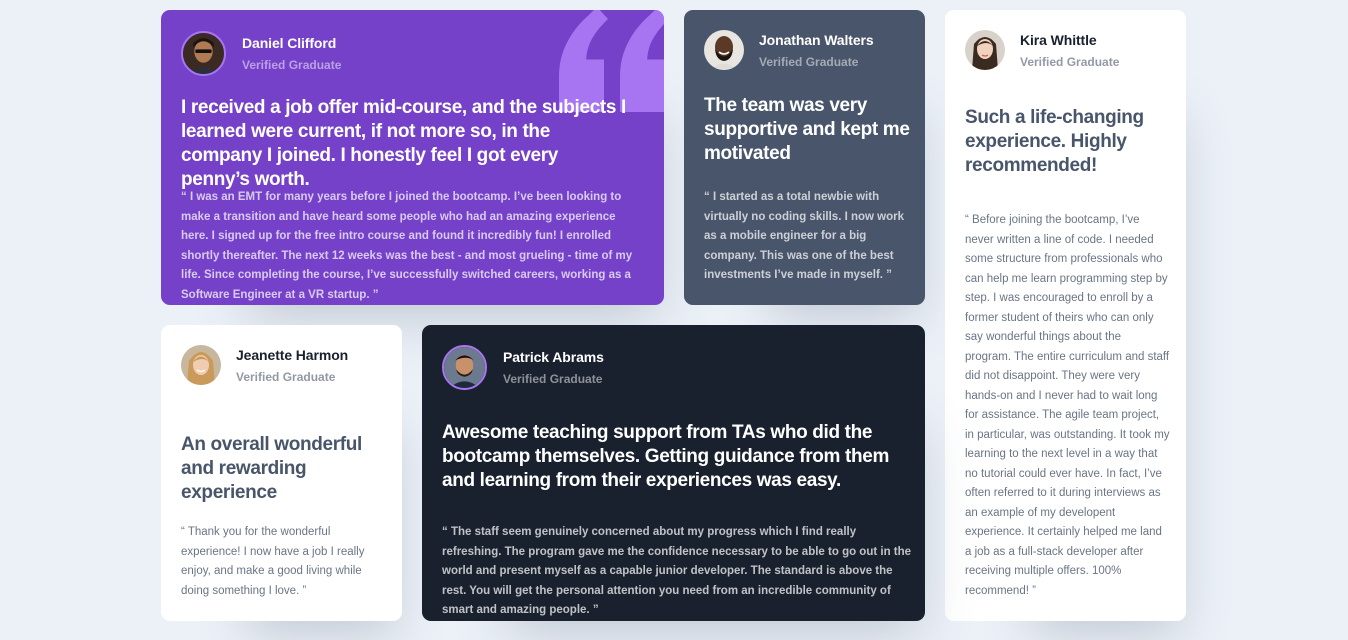 The width and height of the screenshot is (1348, 640). Describe the element at coordinates (724, 50) in the screenshot. I see `avatar-jonathan-icon` at that location.